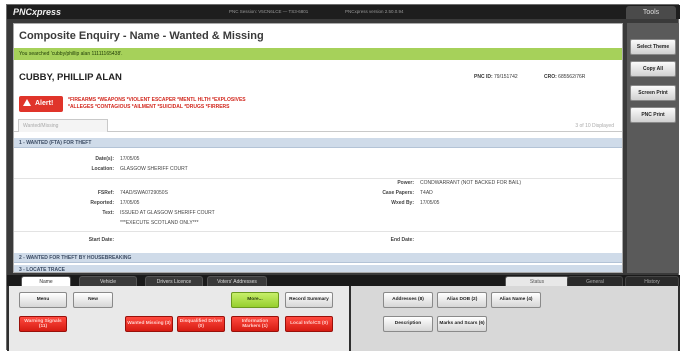 The width and height of the screenshot is (685, 356). What do you see at coordinates (471, 183) in the screenshot?
I see `power-value: CONDWARRANT (NOT BACKED FOR BAIL)` at bounding box center [471, 183].